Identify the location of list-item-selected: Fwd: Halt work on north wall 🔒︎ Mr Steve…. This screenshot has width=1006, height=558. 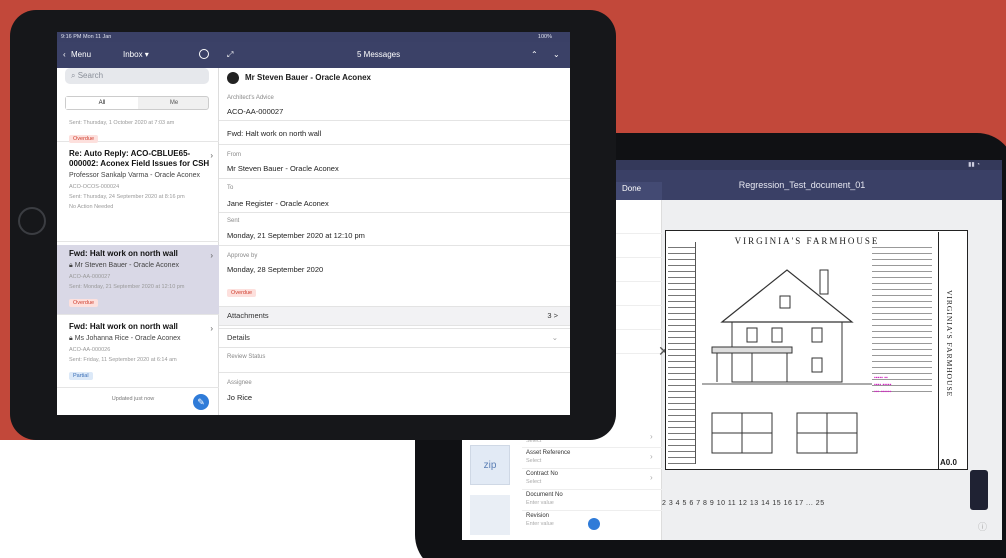
(138, 280).